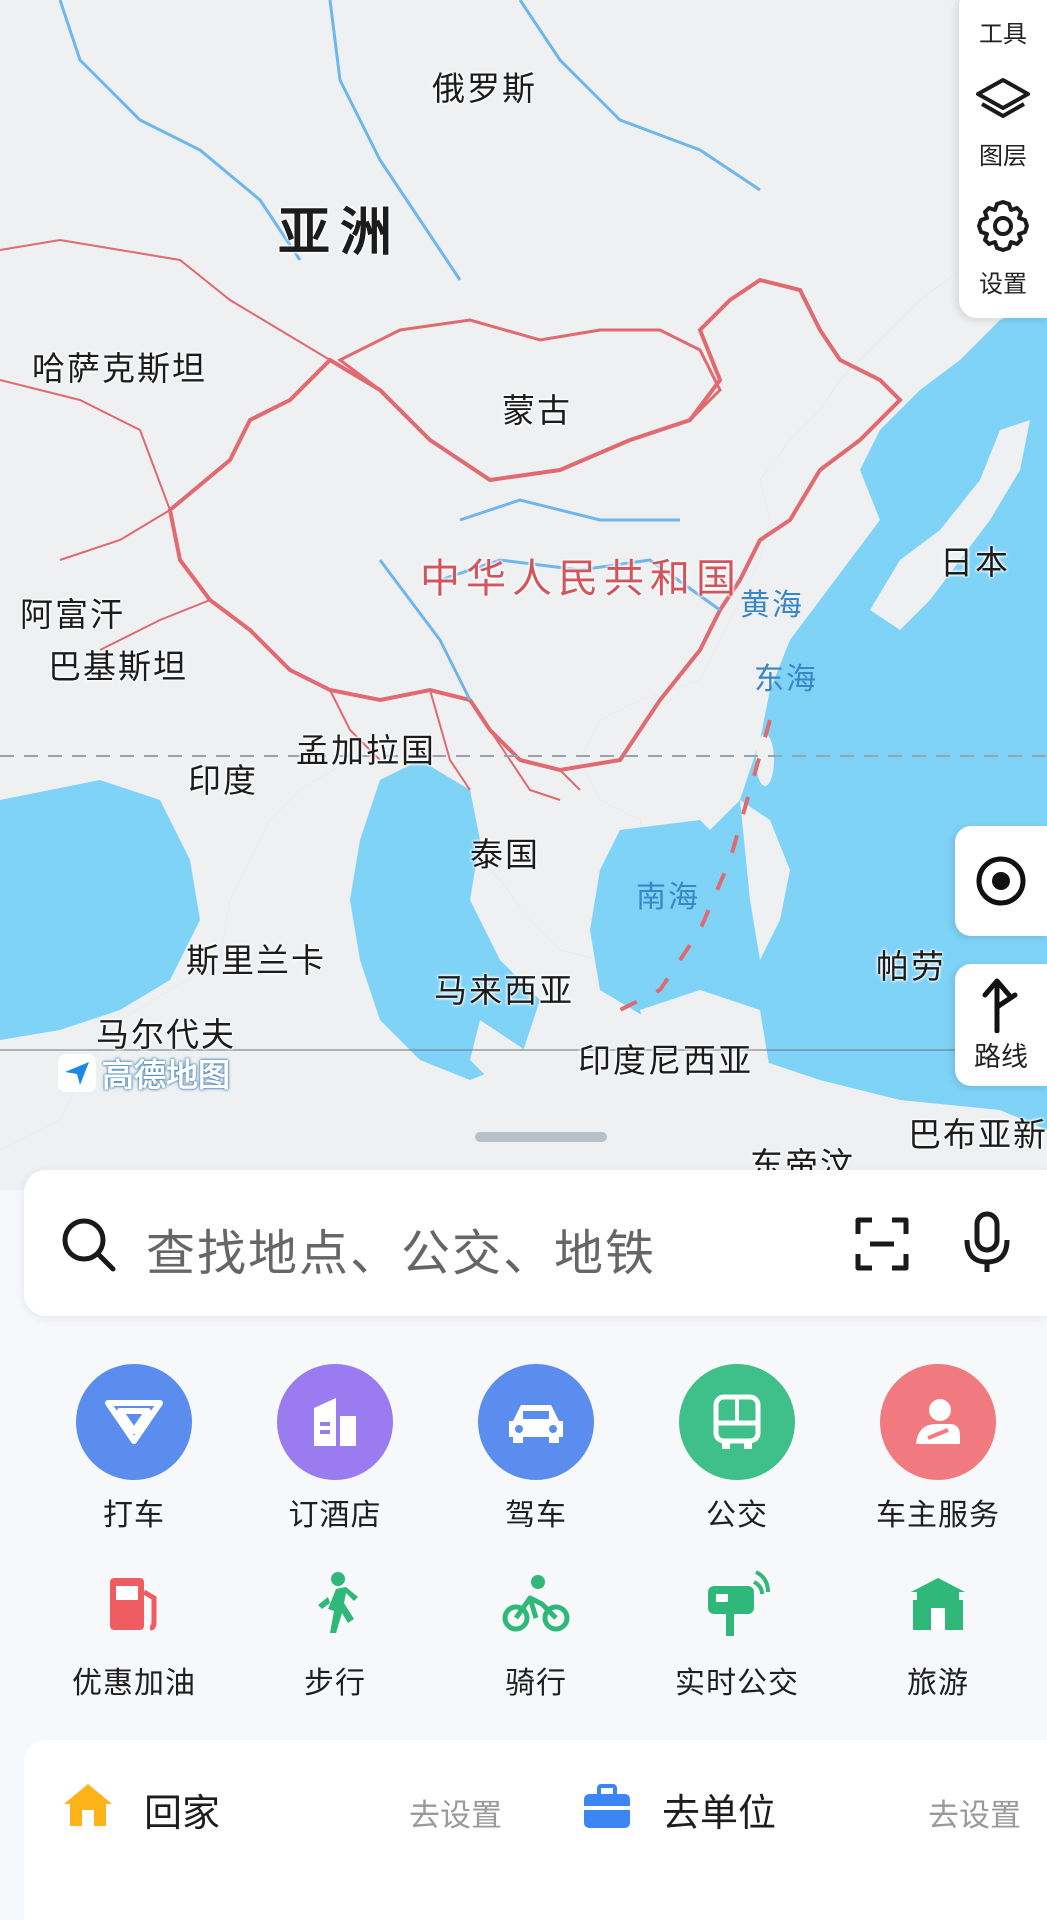  What do you see at coordinates (505, 854) in the screenshot?
I see `map-label-thailand: 泰国` at bounding box center [505, 854].